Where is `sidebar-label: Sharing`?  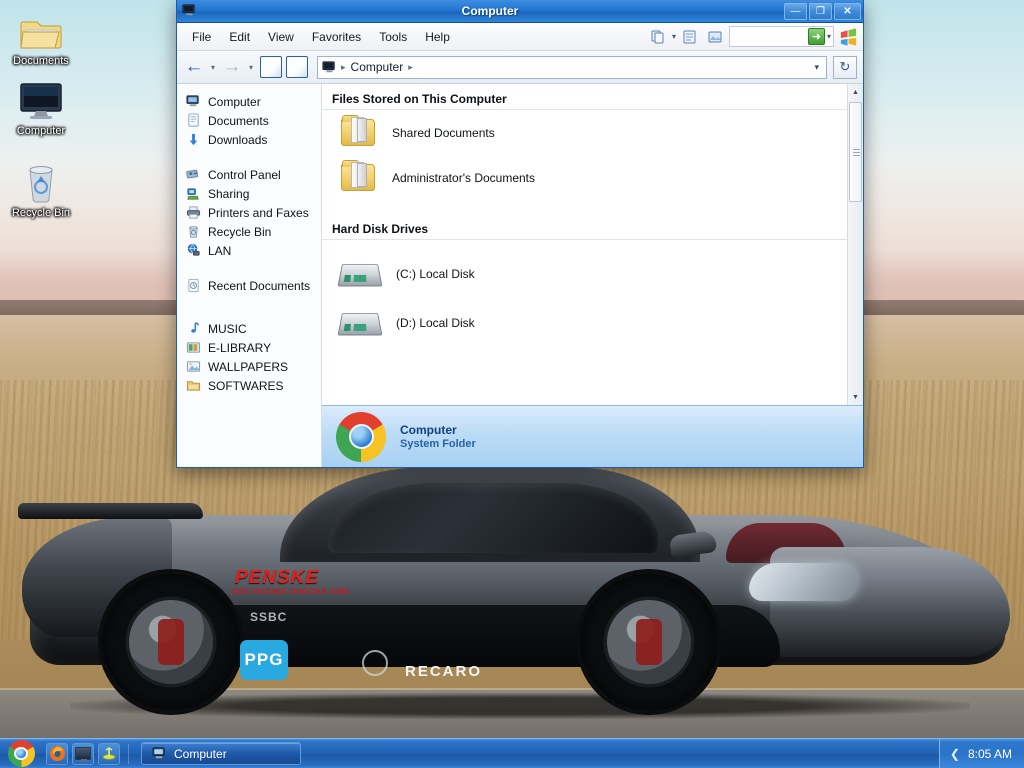
sidebar-label: Sharing is located at coordinates (229, 193).